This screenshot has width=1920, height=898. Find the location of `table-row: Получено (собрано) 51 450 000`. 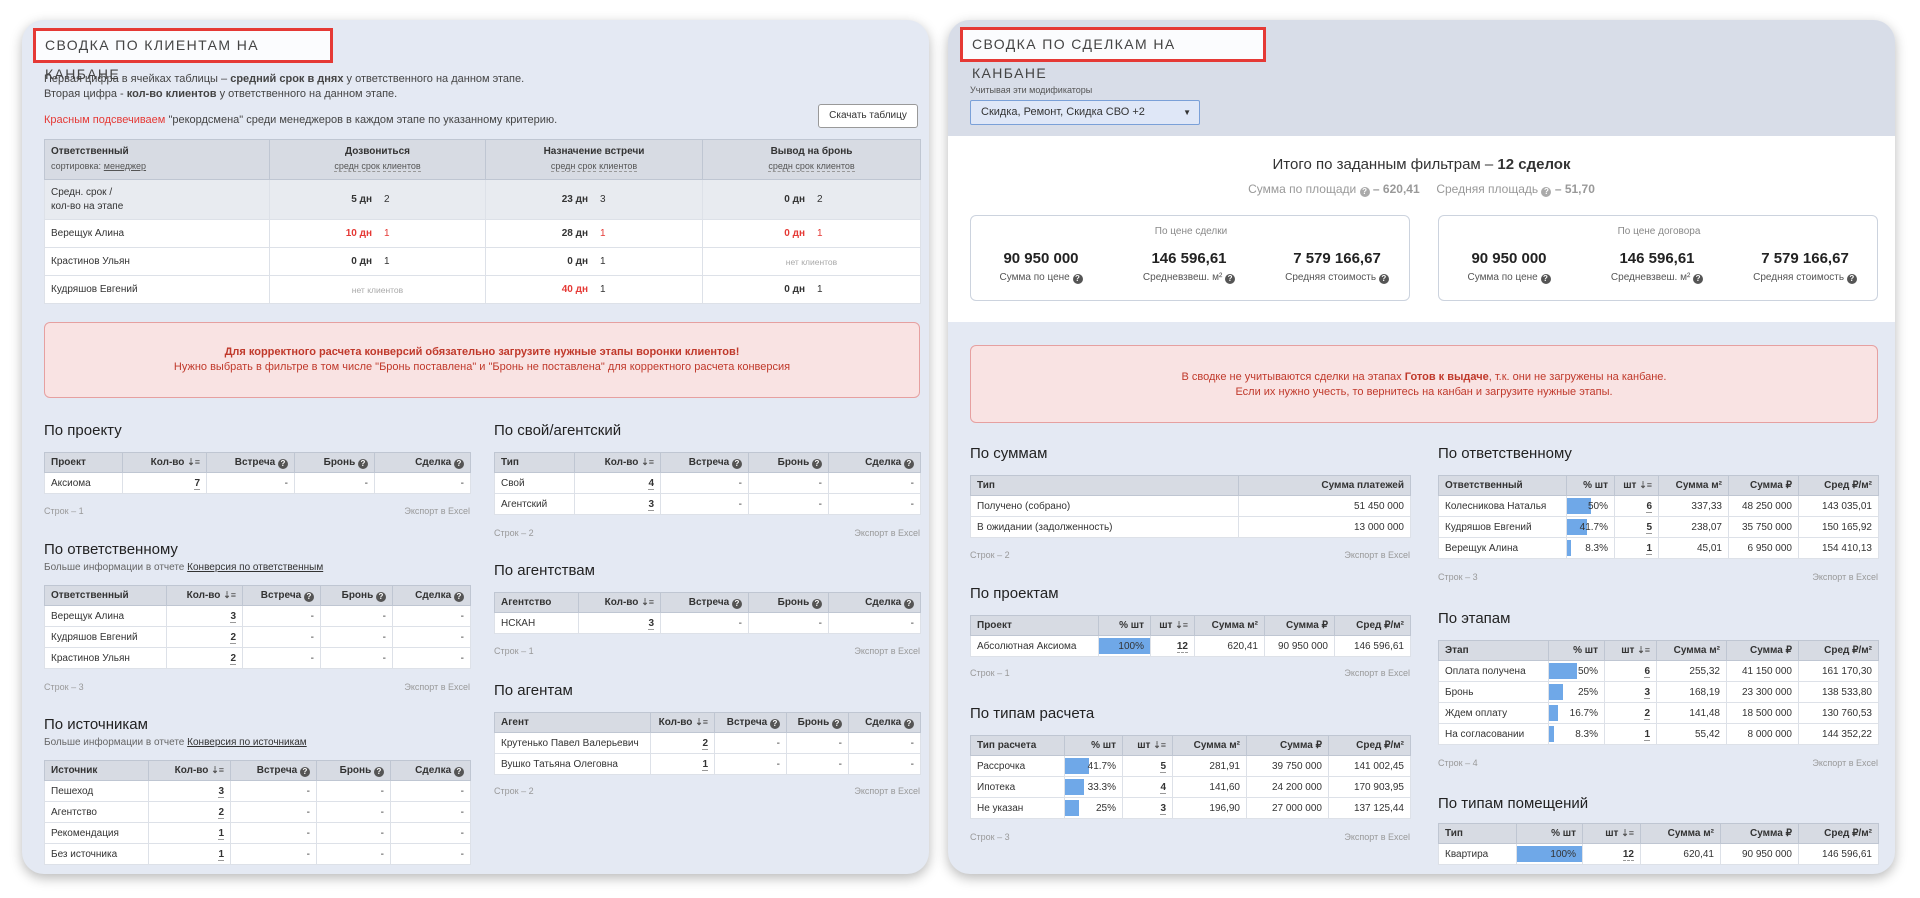

table-row: Получено (собрано) 51 450 000 is located at coordinates (1190, 506).